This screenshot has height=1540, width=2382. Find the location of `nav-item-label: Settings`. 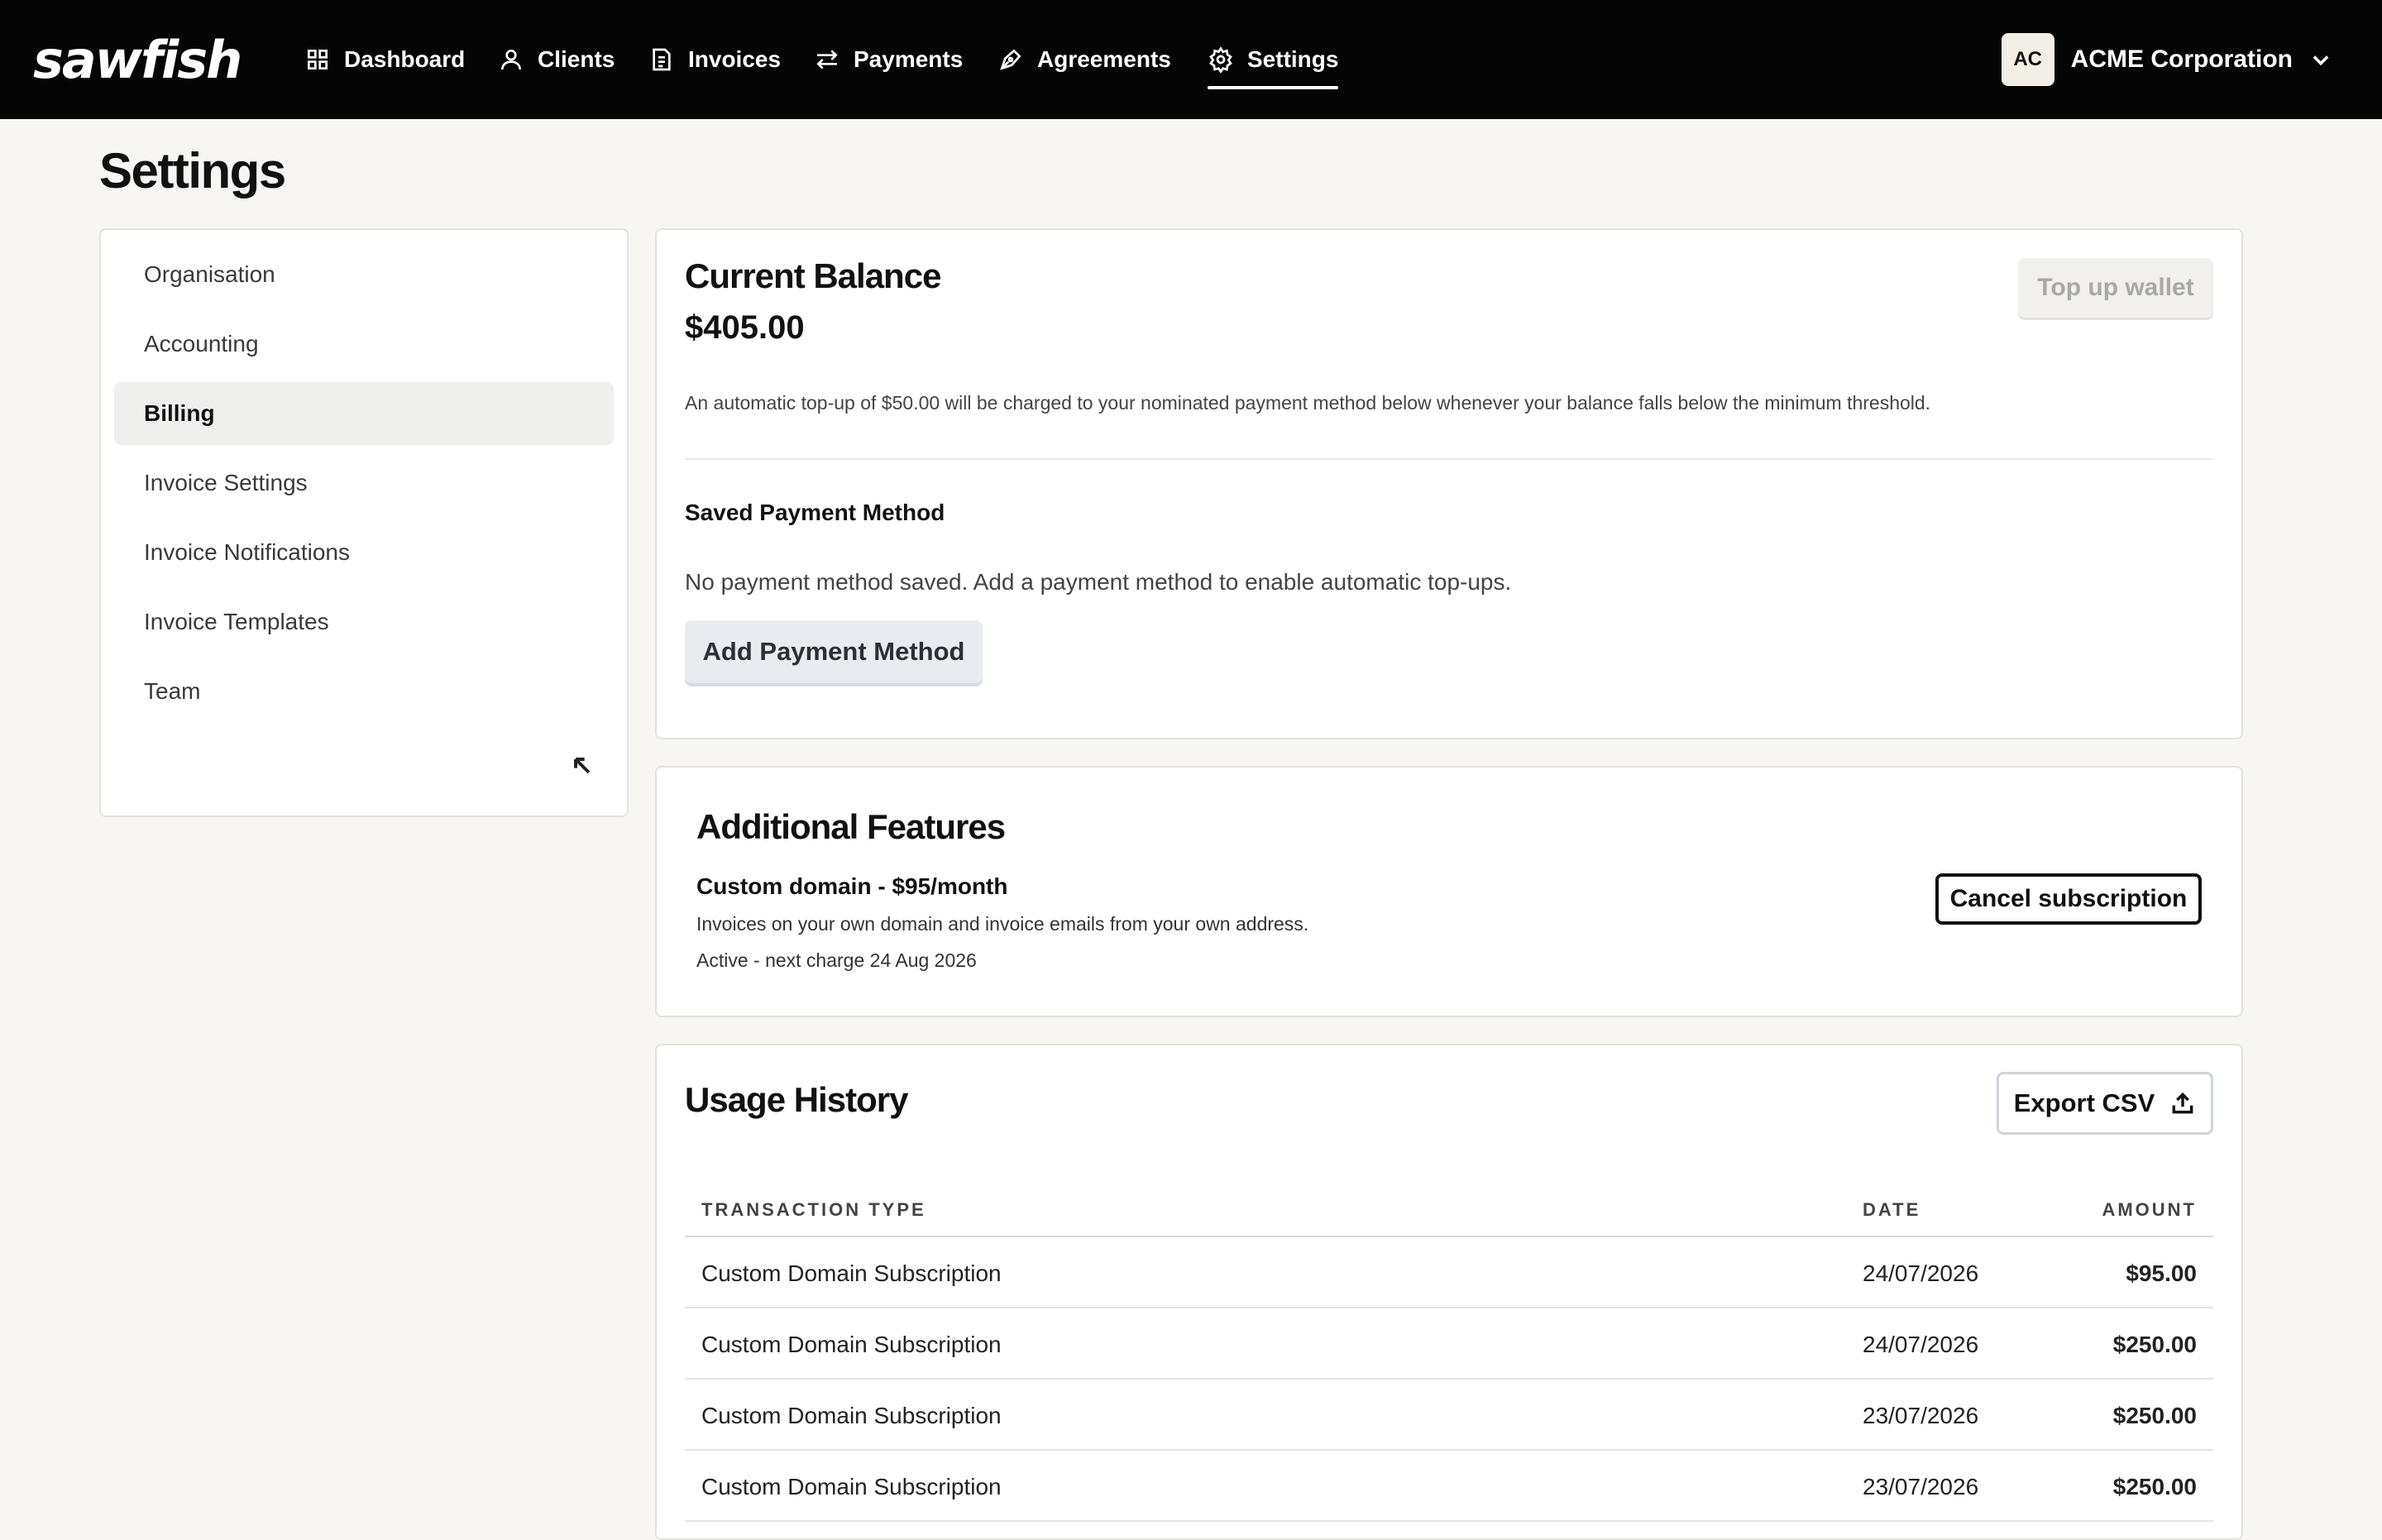

nav-item-label: Settings is located at coordinates (1293, 59).